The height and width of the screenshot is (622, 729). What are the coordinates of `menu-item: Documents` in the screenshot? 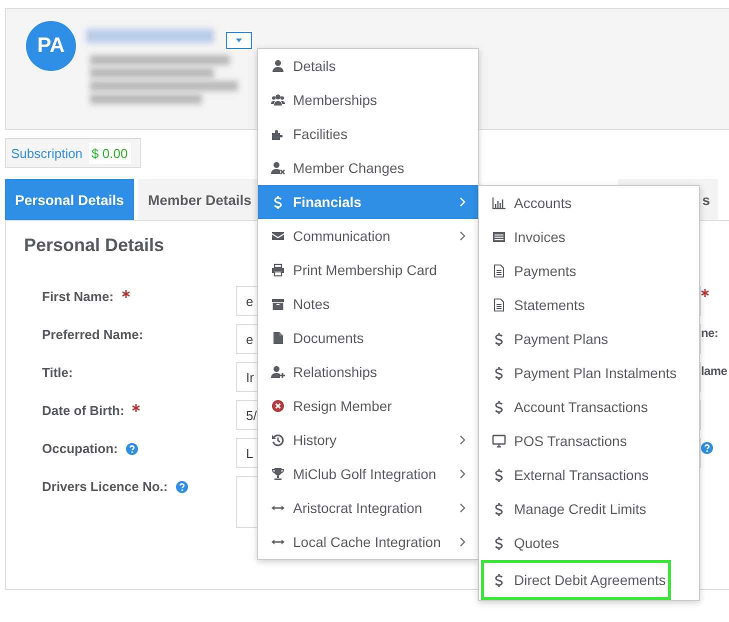 It's located at (368, 338).